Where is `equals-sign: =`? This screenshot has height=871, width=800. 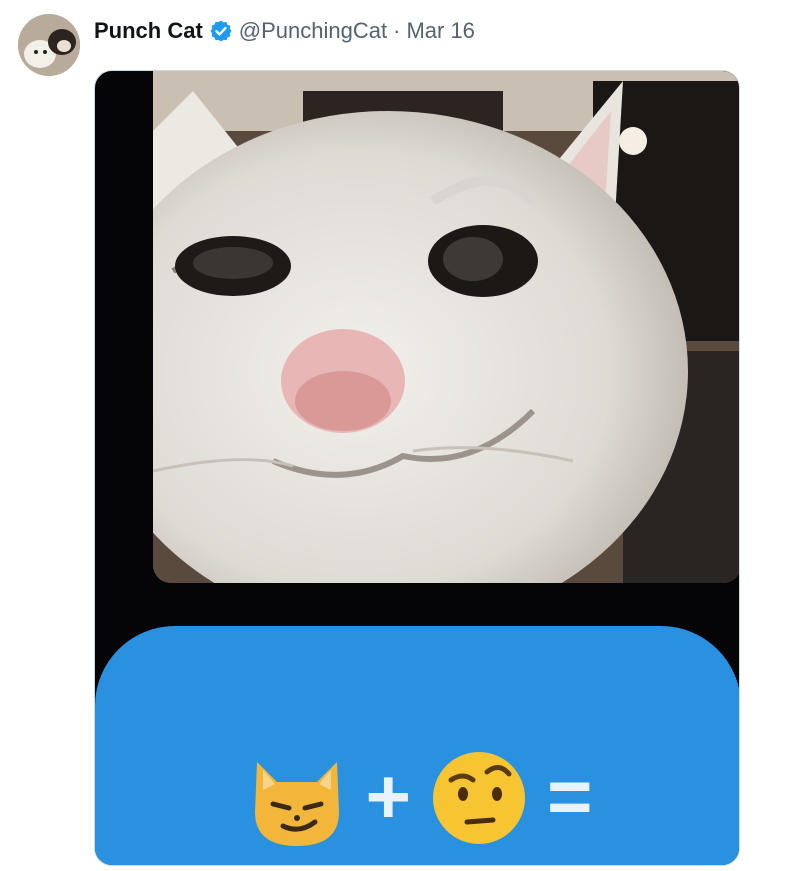
equals-sign: = is located at coordinates (570, 796).